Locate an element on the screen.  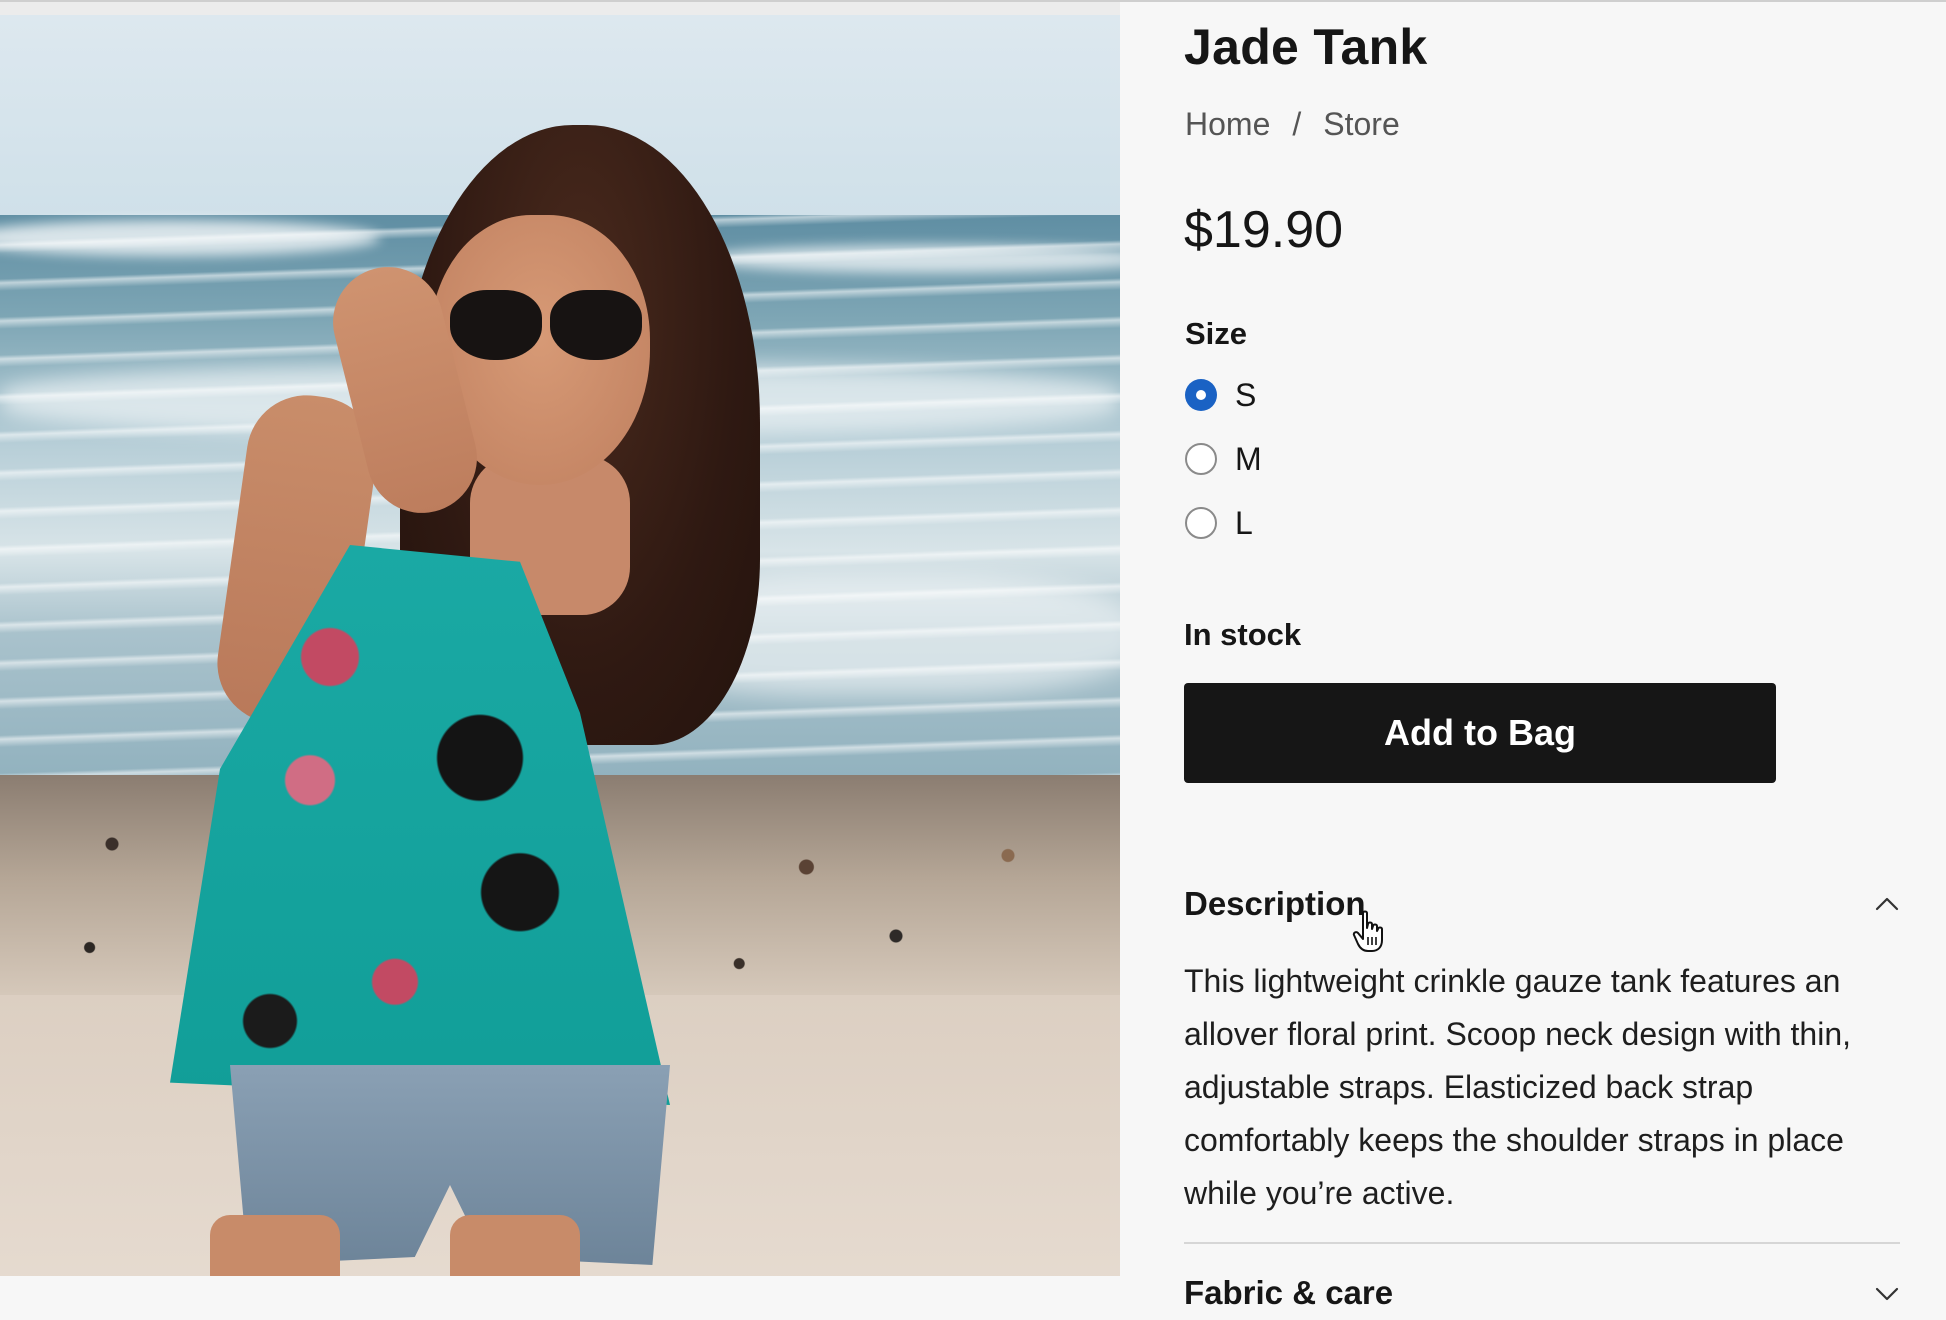
hand-pointer-cursor-icon is located at coordinates (1367, 931).